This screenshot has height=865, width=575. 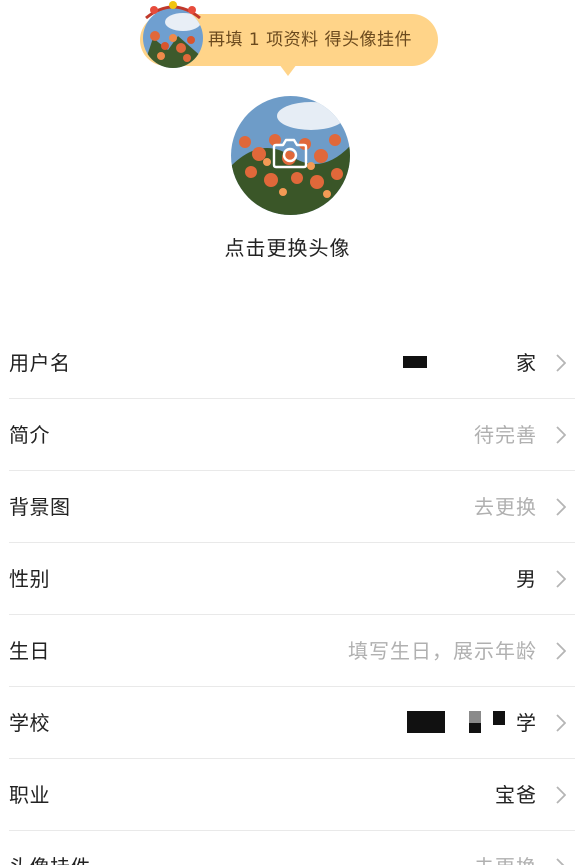 I want to click on row-value: 学, so click(x=526, y=723).